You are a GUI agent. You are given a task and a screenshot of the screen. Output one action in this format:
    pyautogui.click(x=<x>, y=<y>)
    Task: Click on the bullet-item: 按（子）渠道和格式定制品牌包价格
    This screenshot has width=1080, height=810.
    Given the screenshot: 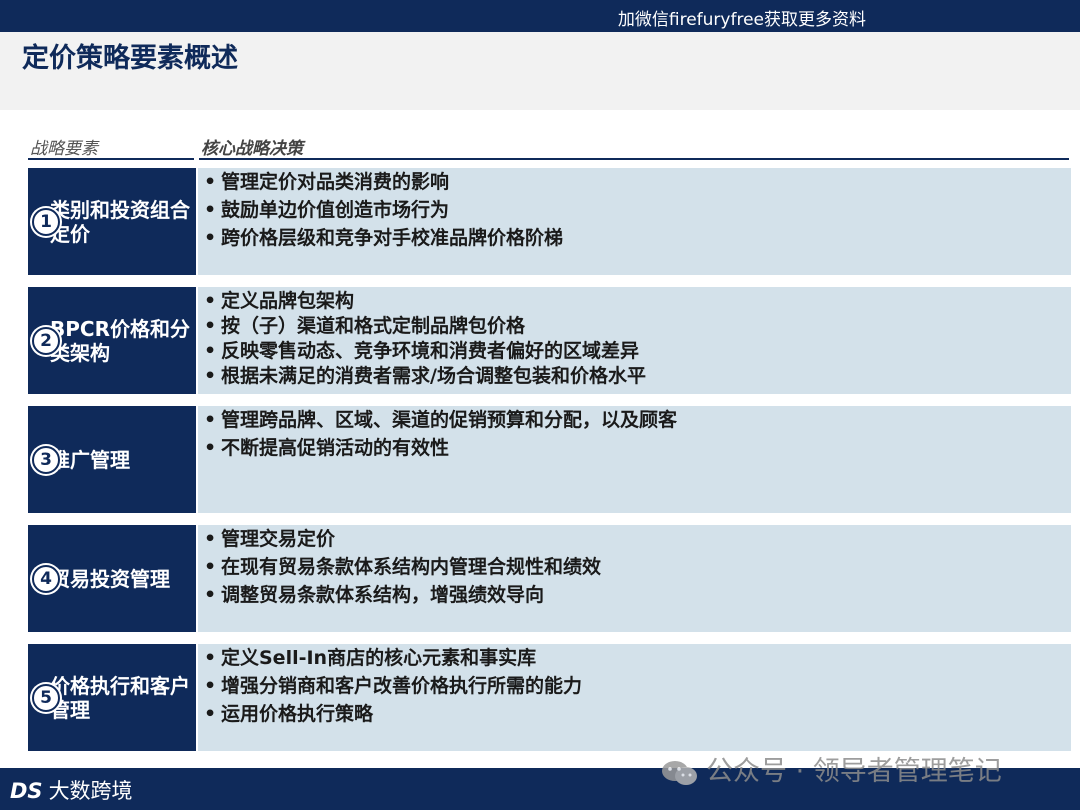 What is the action you would take?
    pyautogui.click(x=464, y=326)
    